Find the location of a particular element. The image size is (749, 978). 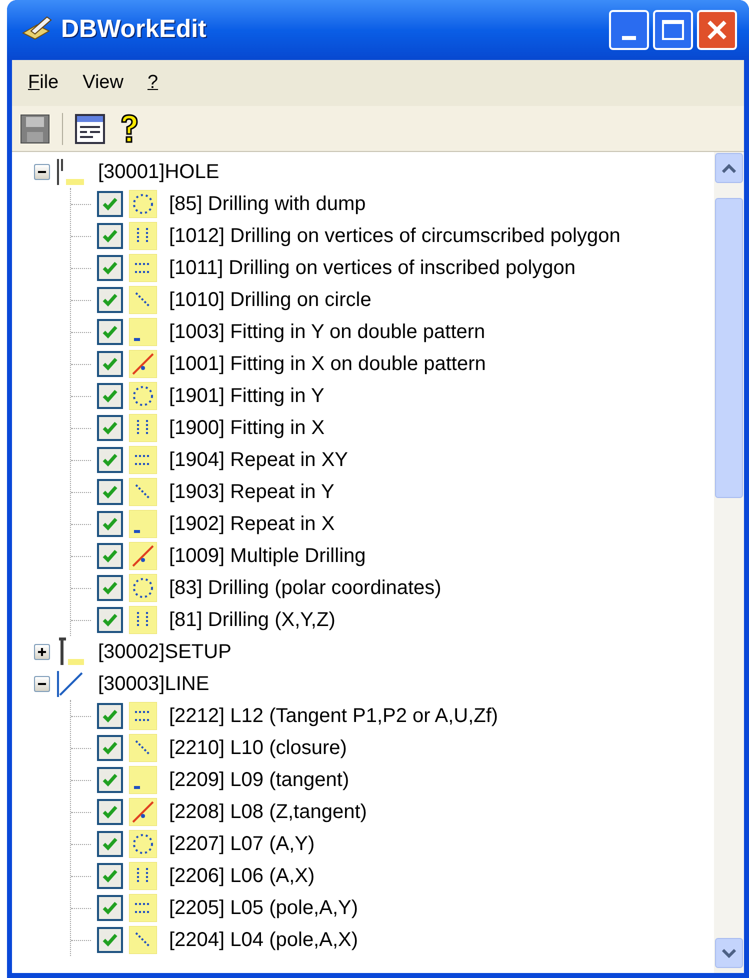

menu-item: View is located at coordinates (103, 83).